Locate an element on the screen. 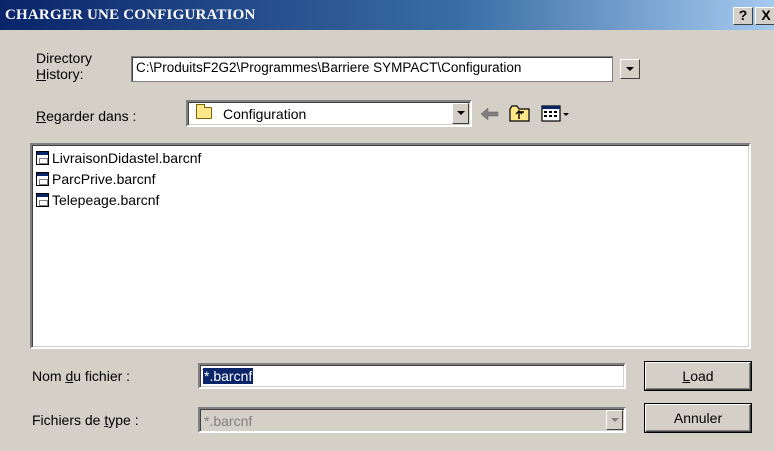 The height and width of the screenshot is (451, 774). folder-icon is located at coordinates (204, 111).